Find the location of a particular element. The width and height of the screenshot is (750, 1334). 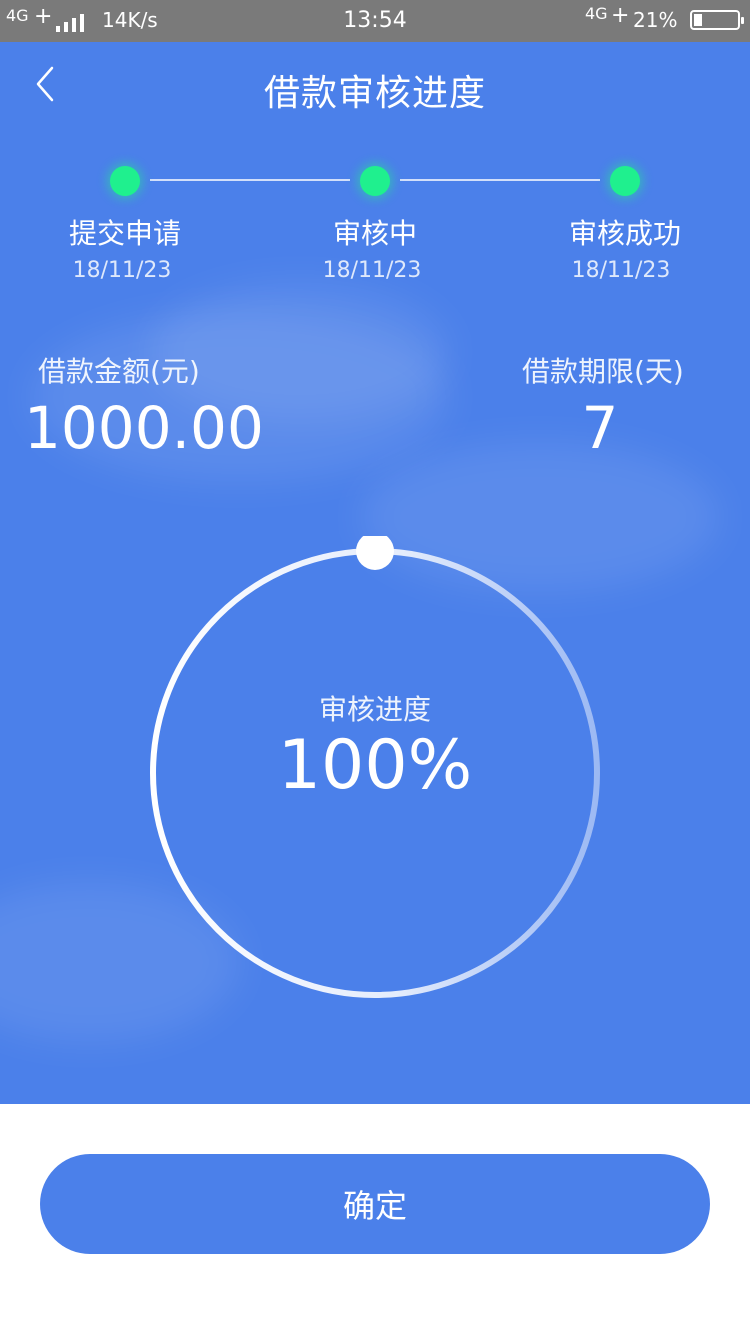

step-dot-approved is located at coordinates (625, 181).